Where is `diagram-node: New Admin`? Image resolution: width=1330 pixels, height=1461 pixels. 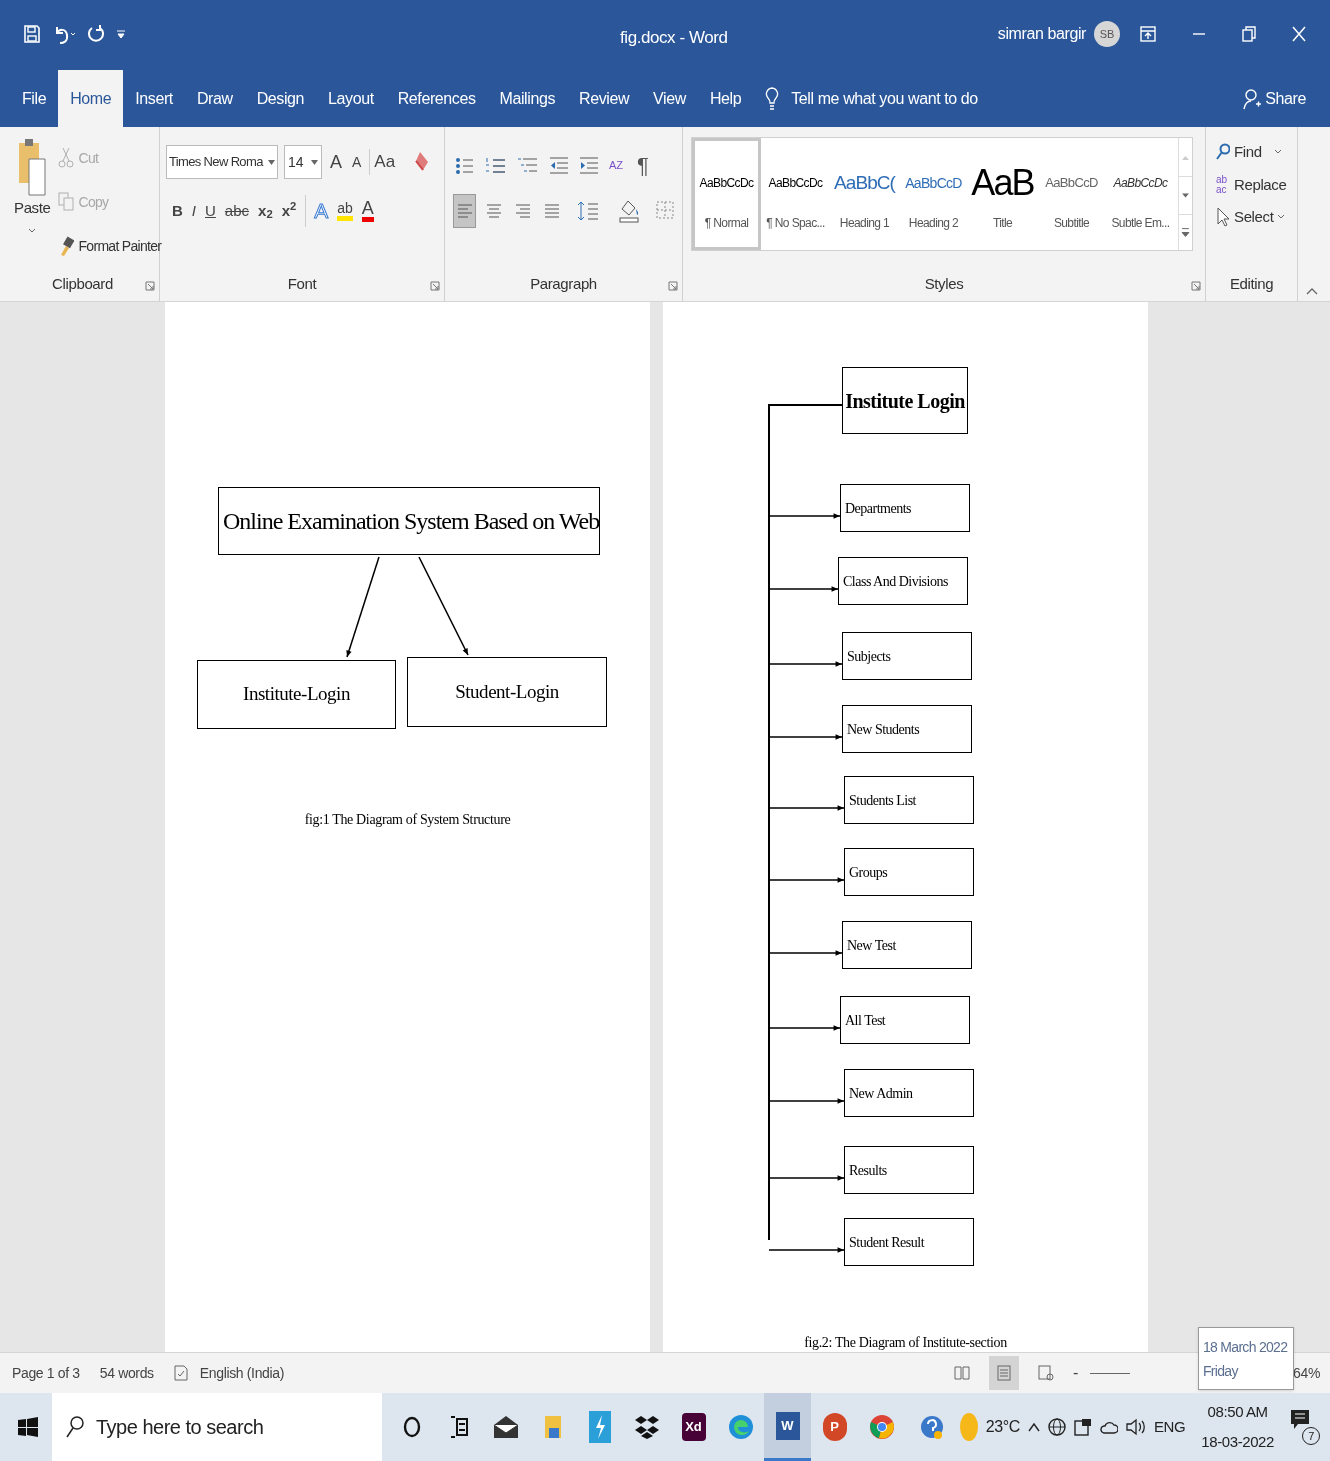 diagram-node: New Admin is located at coordinates (909, 1093).